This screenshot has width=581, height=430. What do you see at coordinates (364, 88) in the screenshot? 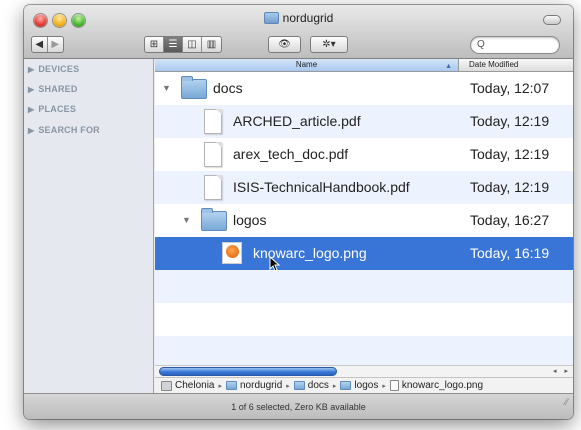
I see `table-row: ▼ docs Today, 12:07` at bounding box center [364, 88].